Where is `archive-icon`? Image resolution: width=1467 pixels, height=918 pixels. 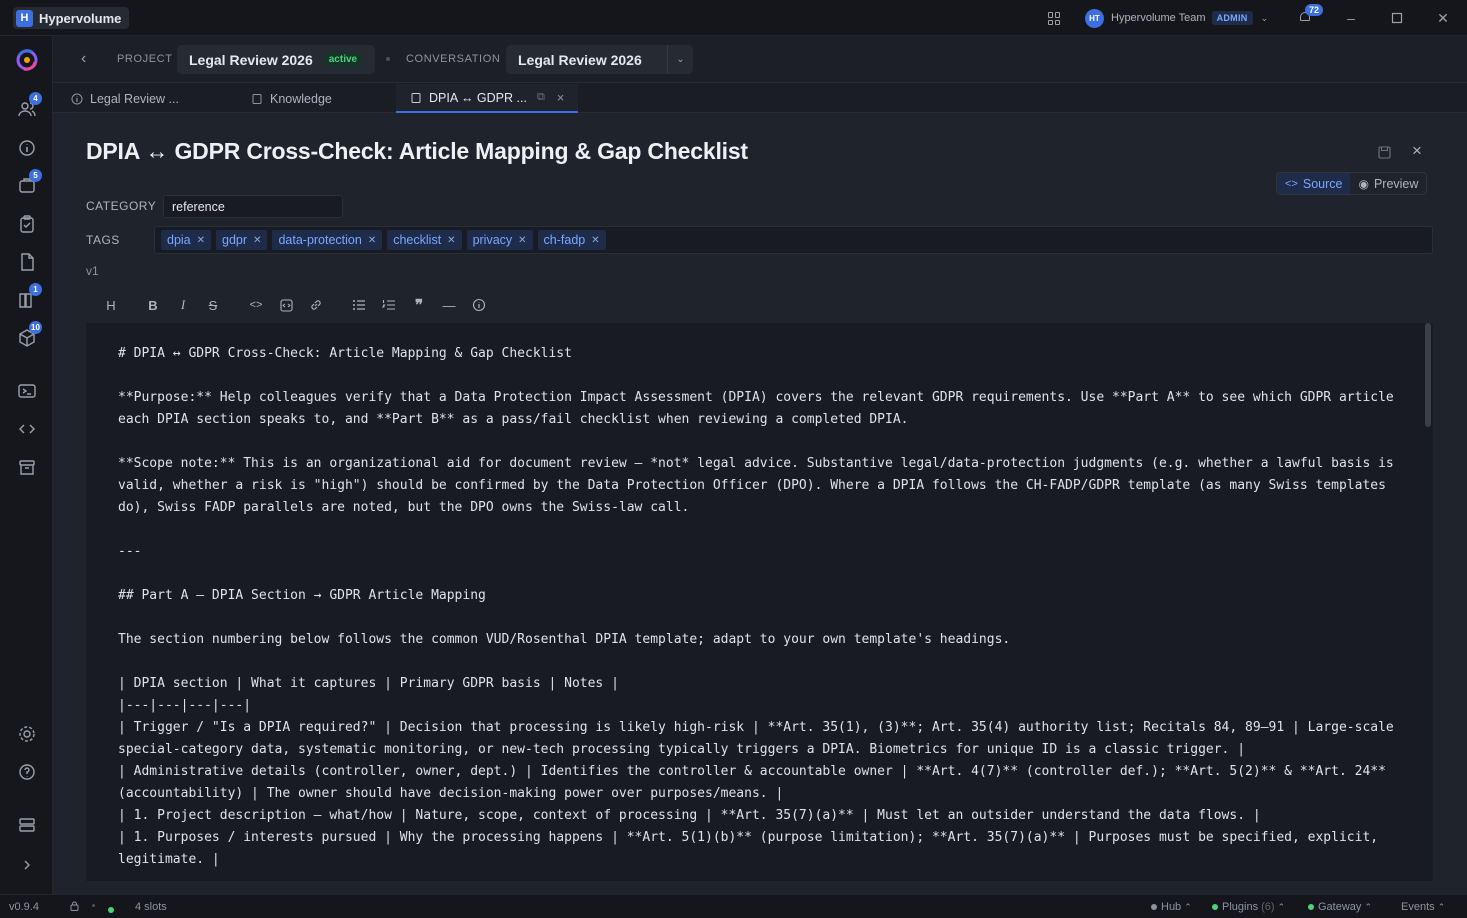
archive-icon is located at coordinates (27, 467).